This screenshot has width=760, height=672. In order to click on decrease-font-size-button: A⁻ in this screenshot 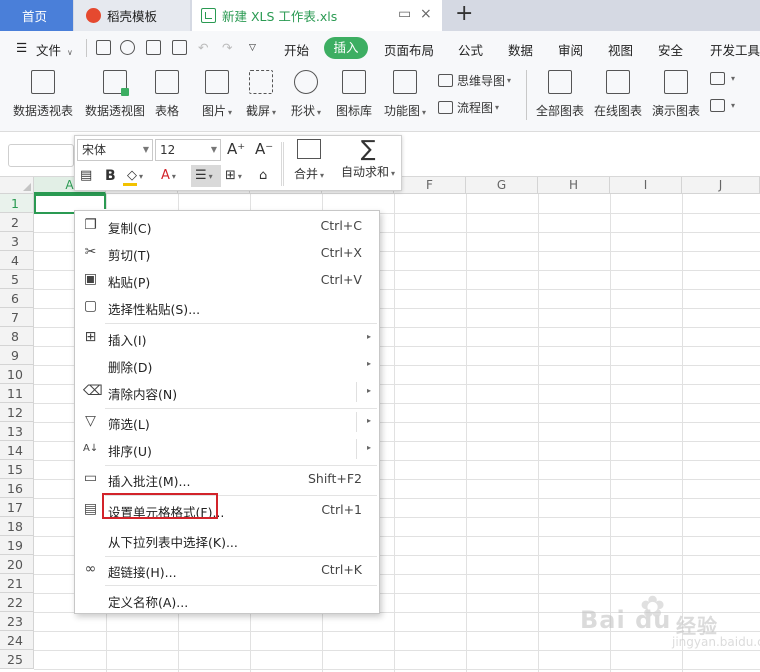, I will do `click(264, 149)`.